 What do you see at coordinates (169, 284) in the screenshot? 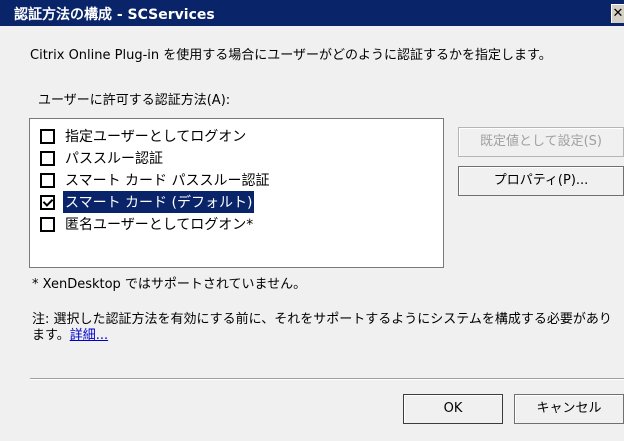
I see `footnote-text: * XenDesktop ではサポートされていません。` at bounding box center [169, 284].